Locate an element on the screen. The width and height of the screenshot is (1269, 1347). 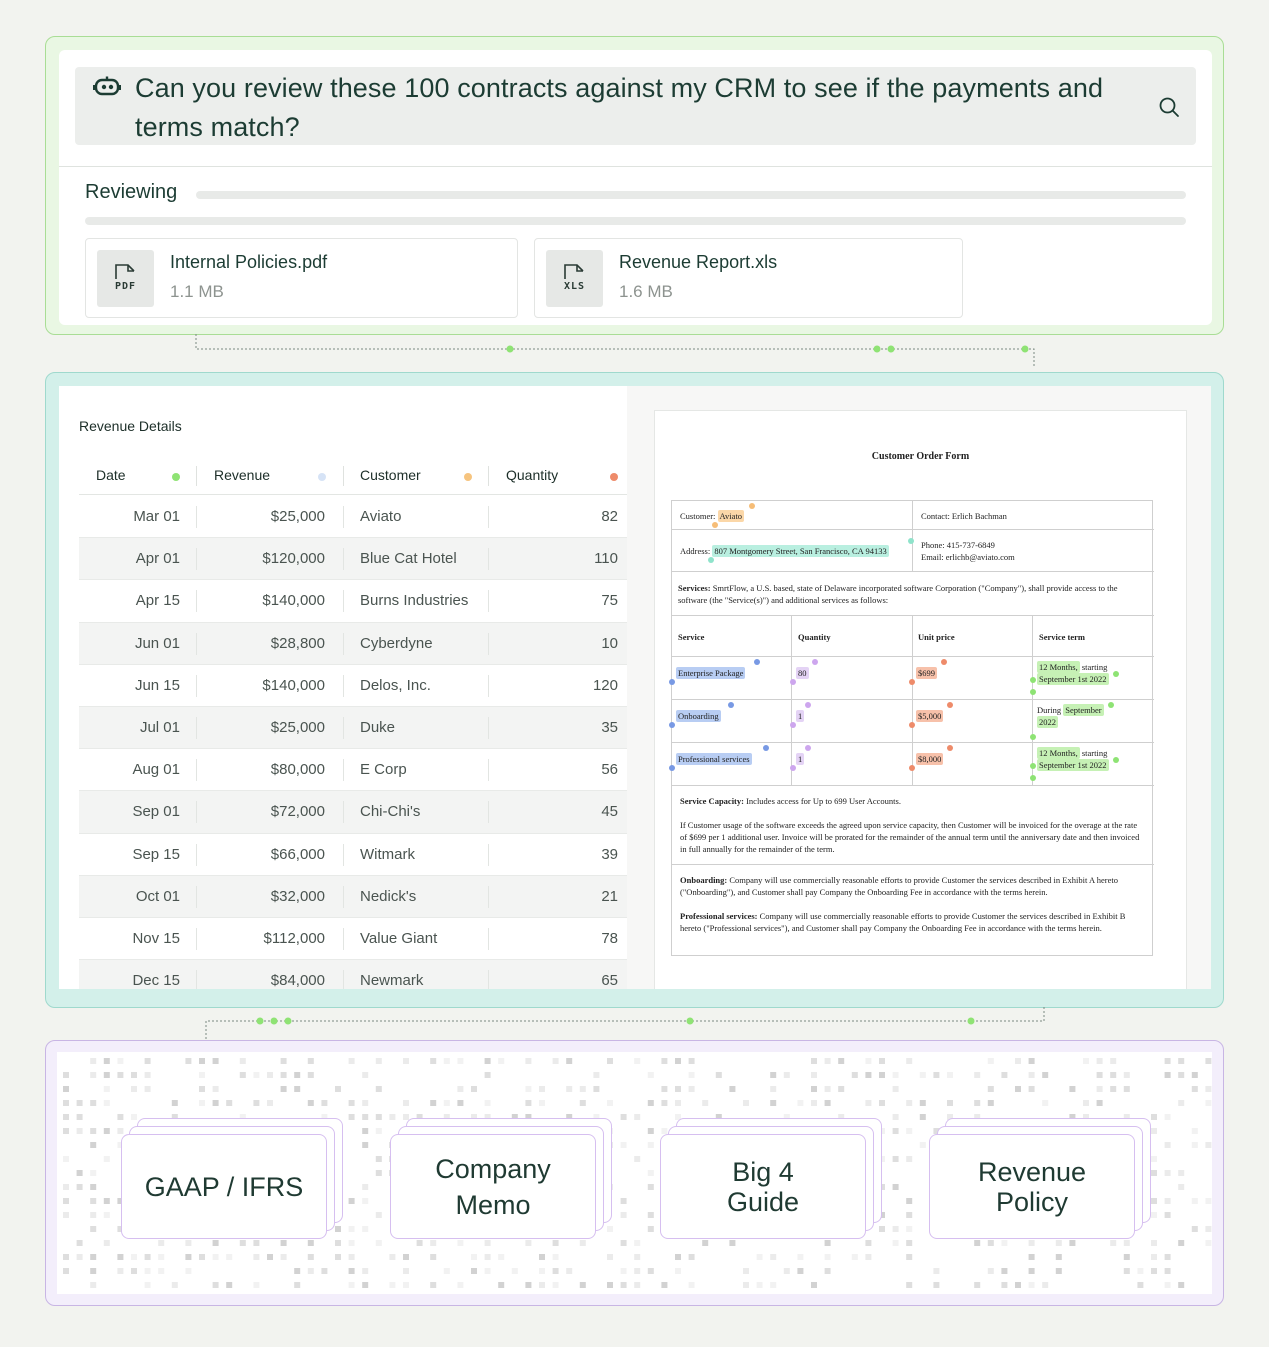
term-highlight: September is located at coordinates (1083, 710).